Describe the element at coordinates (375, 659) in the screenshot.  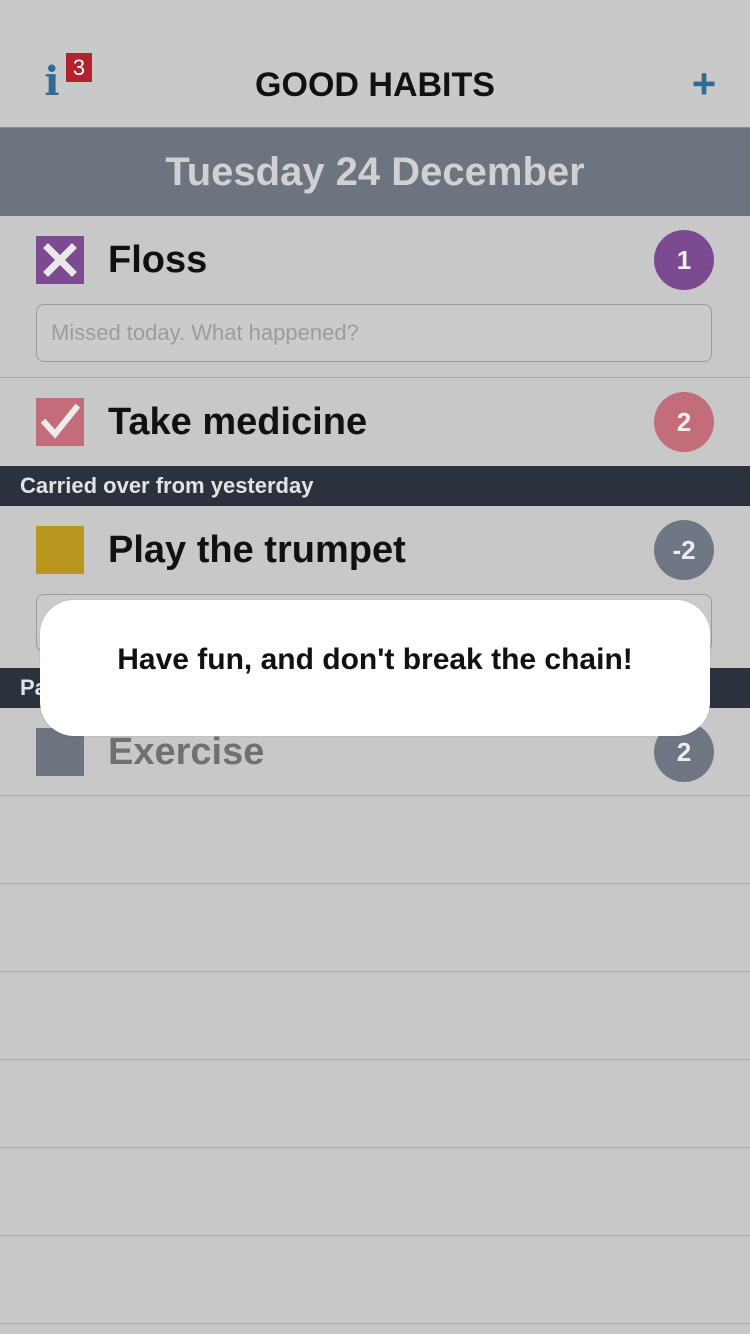
I see `toast-message: Have fun, and don't break the chain!` at that location.